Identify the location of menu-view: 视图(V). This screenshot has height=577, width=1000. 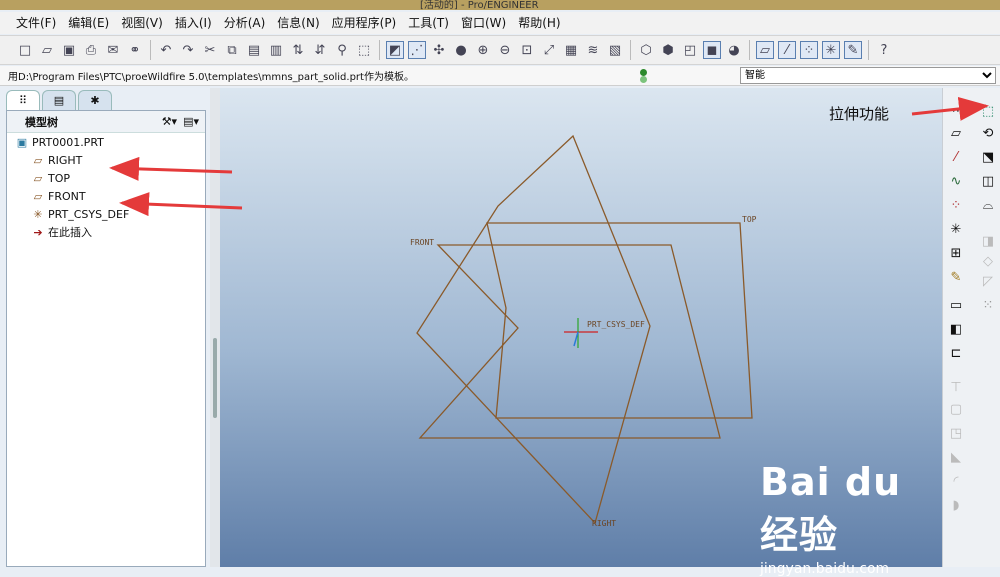
(142, 23).